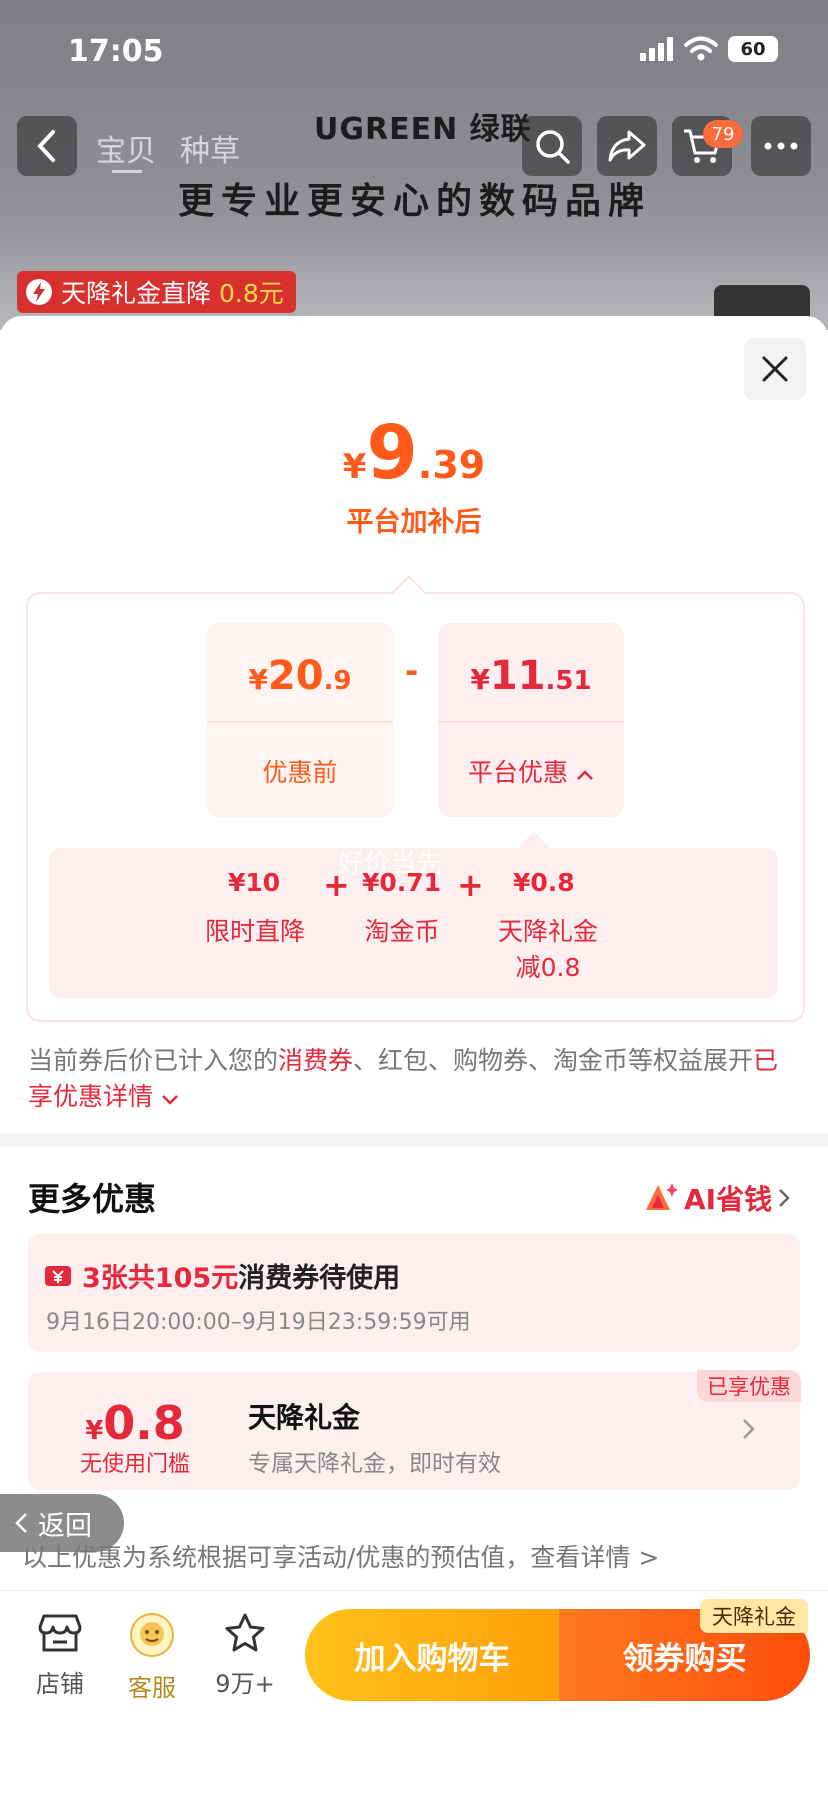 This screenshot has width=828, height=1793. What do you see at coordinates (245, 1684) in the screenshot?
I see `favorite-count: 9万+` at bounding box center [245, 1684].